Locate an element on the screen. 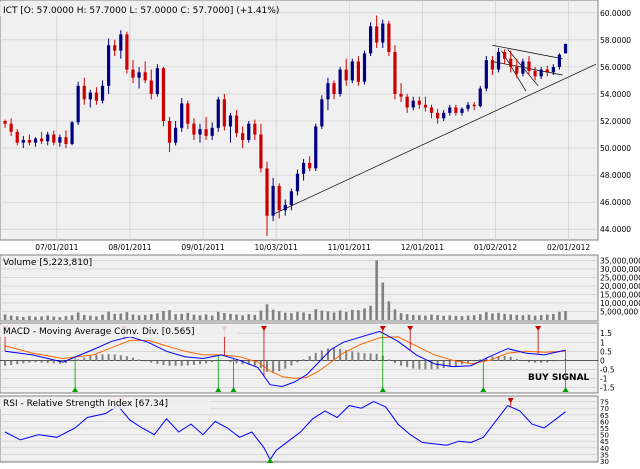  price-x-tick-label: 12/01/2011 is located at coordinates (422, 247).